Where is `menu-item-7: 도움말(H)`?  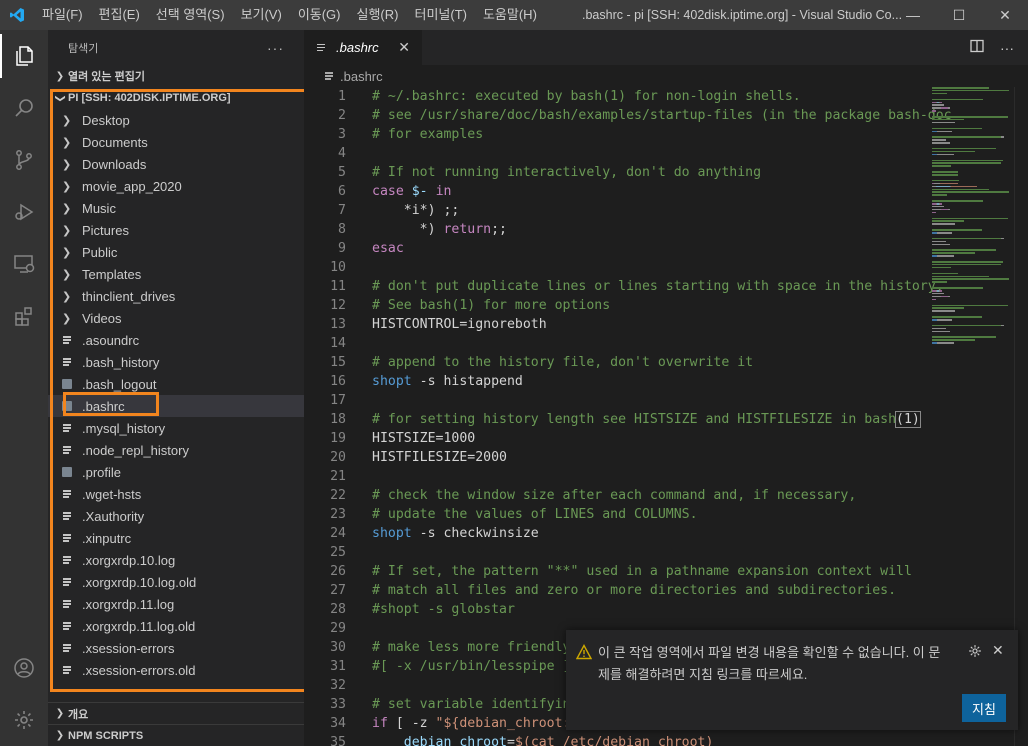
menu-item-7: 도움말(H) is located at coordinates (510, 15).